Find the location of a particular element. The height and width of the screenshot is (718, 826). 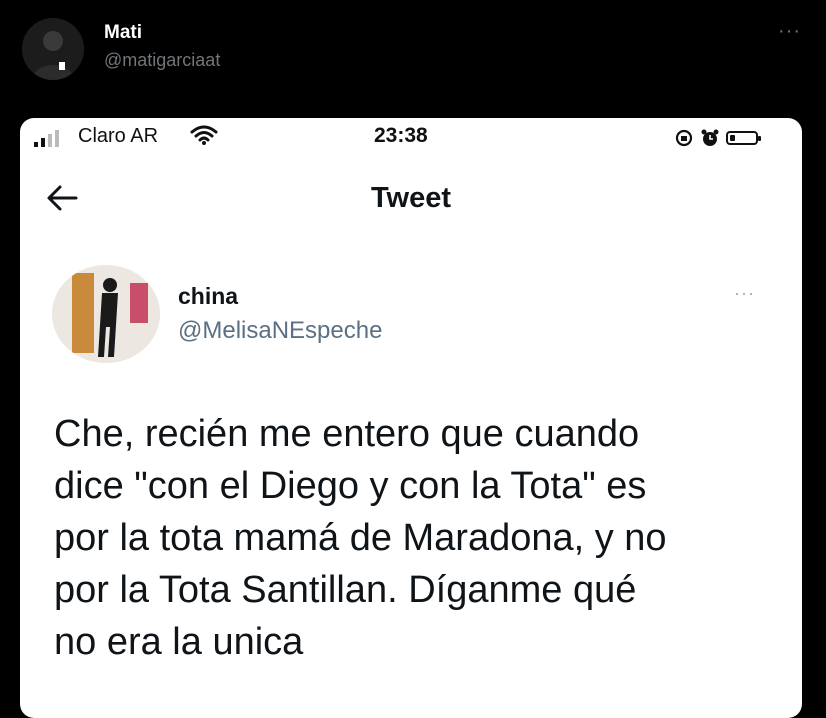

inner-author-avatar is located at coordinates (106, 314).